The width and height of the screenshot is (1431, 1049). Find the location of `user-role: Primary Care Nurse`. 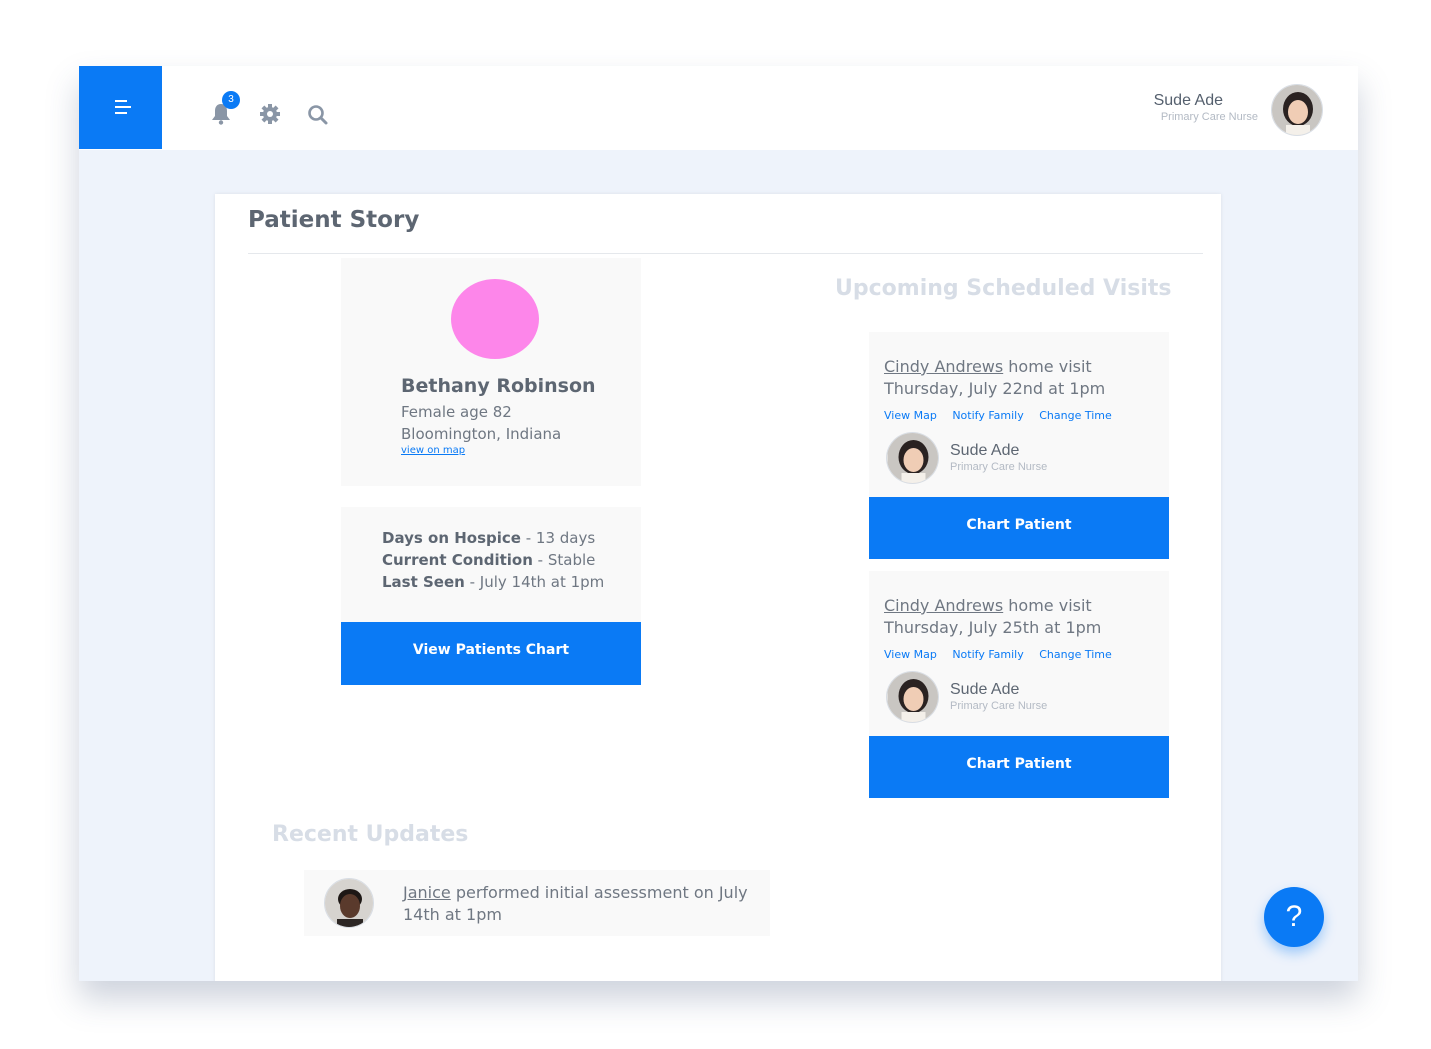

user-role: Primary Care Nurse is located at coordinates (1209, 117).